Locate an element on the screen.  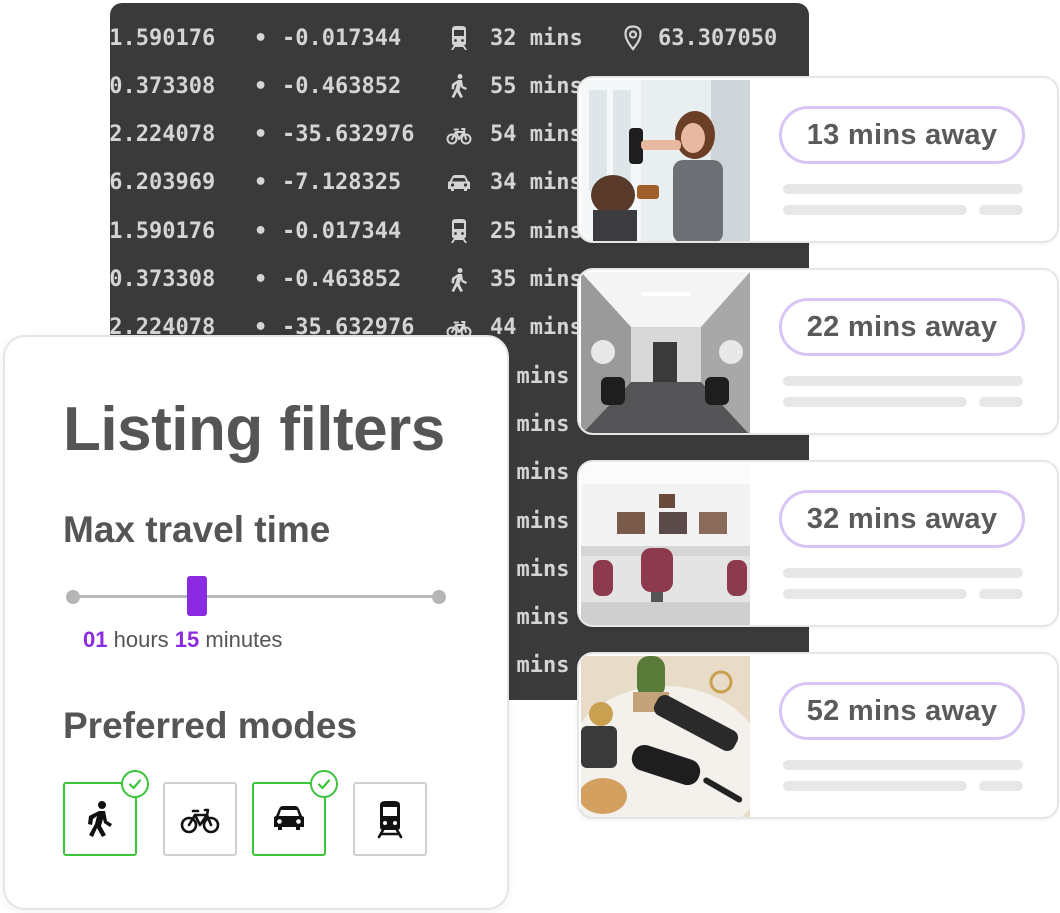
travel-time-value: 54 mins is located at coordinates (536, 135).